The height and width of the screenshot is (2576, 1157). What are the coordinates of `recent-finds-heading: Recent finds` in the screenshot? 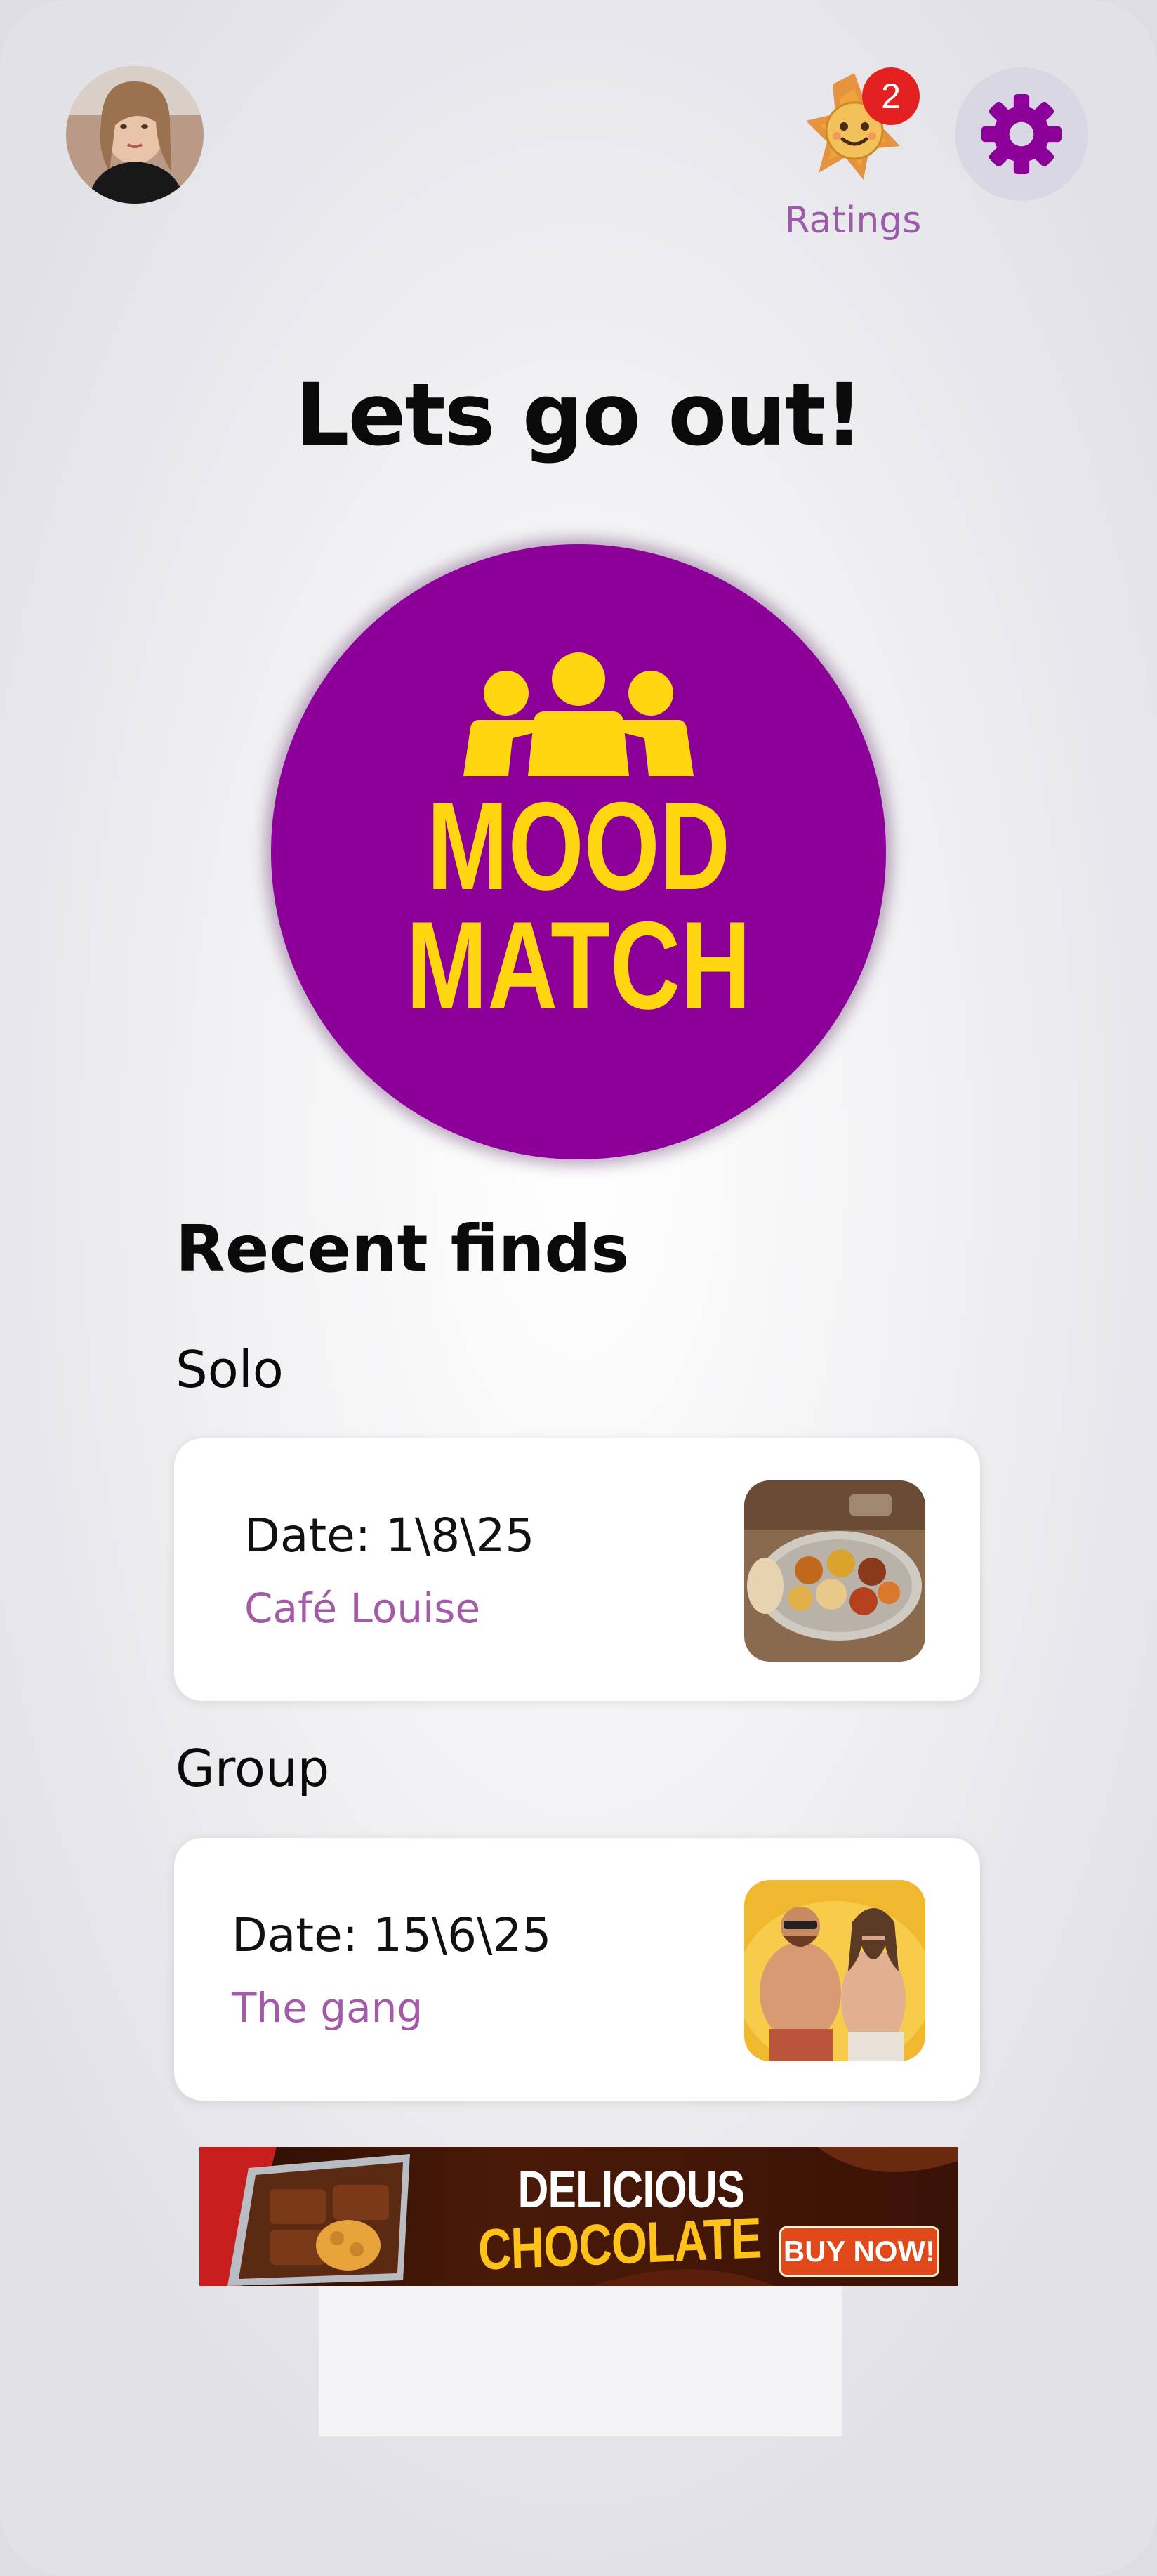 It's located at (402, 1249).